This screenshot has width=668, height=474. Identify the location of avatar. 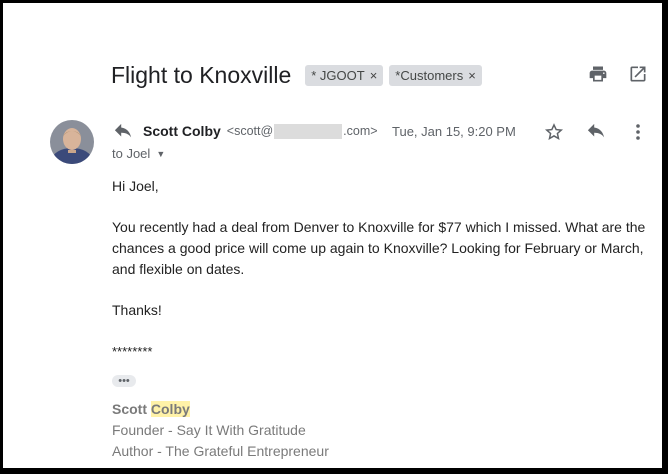
(72, 142).